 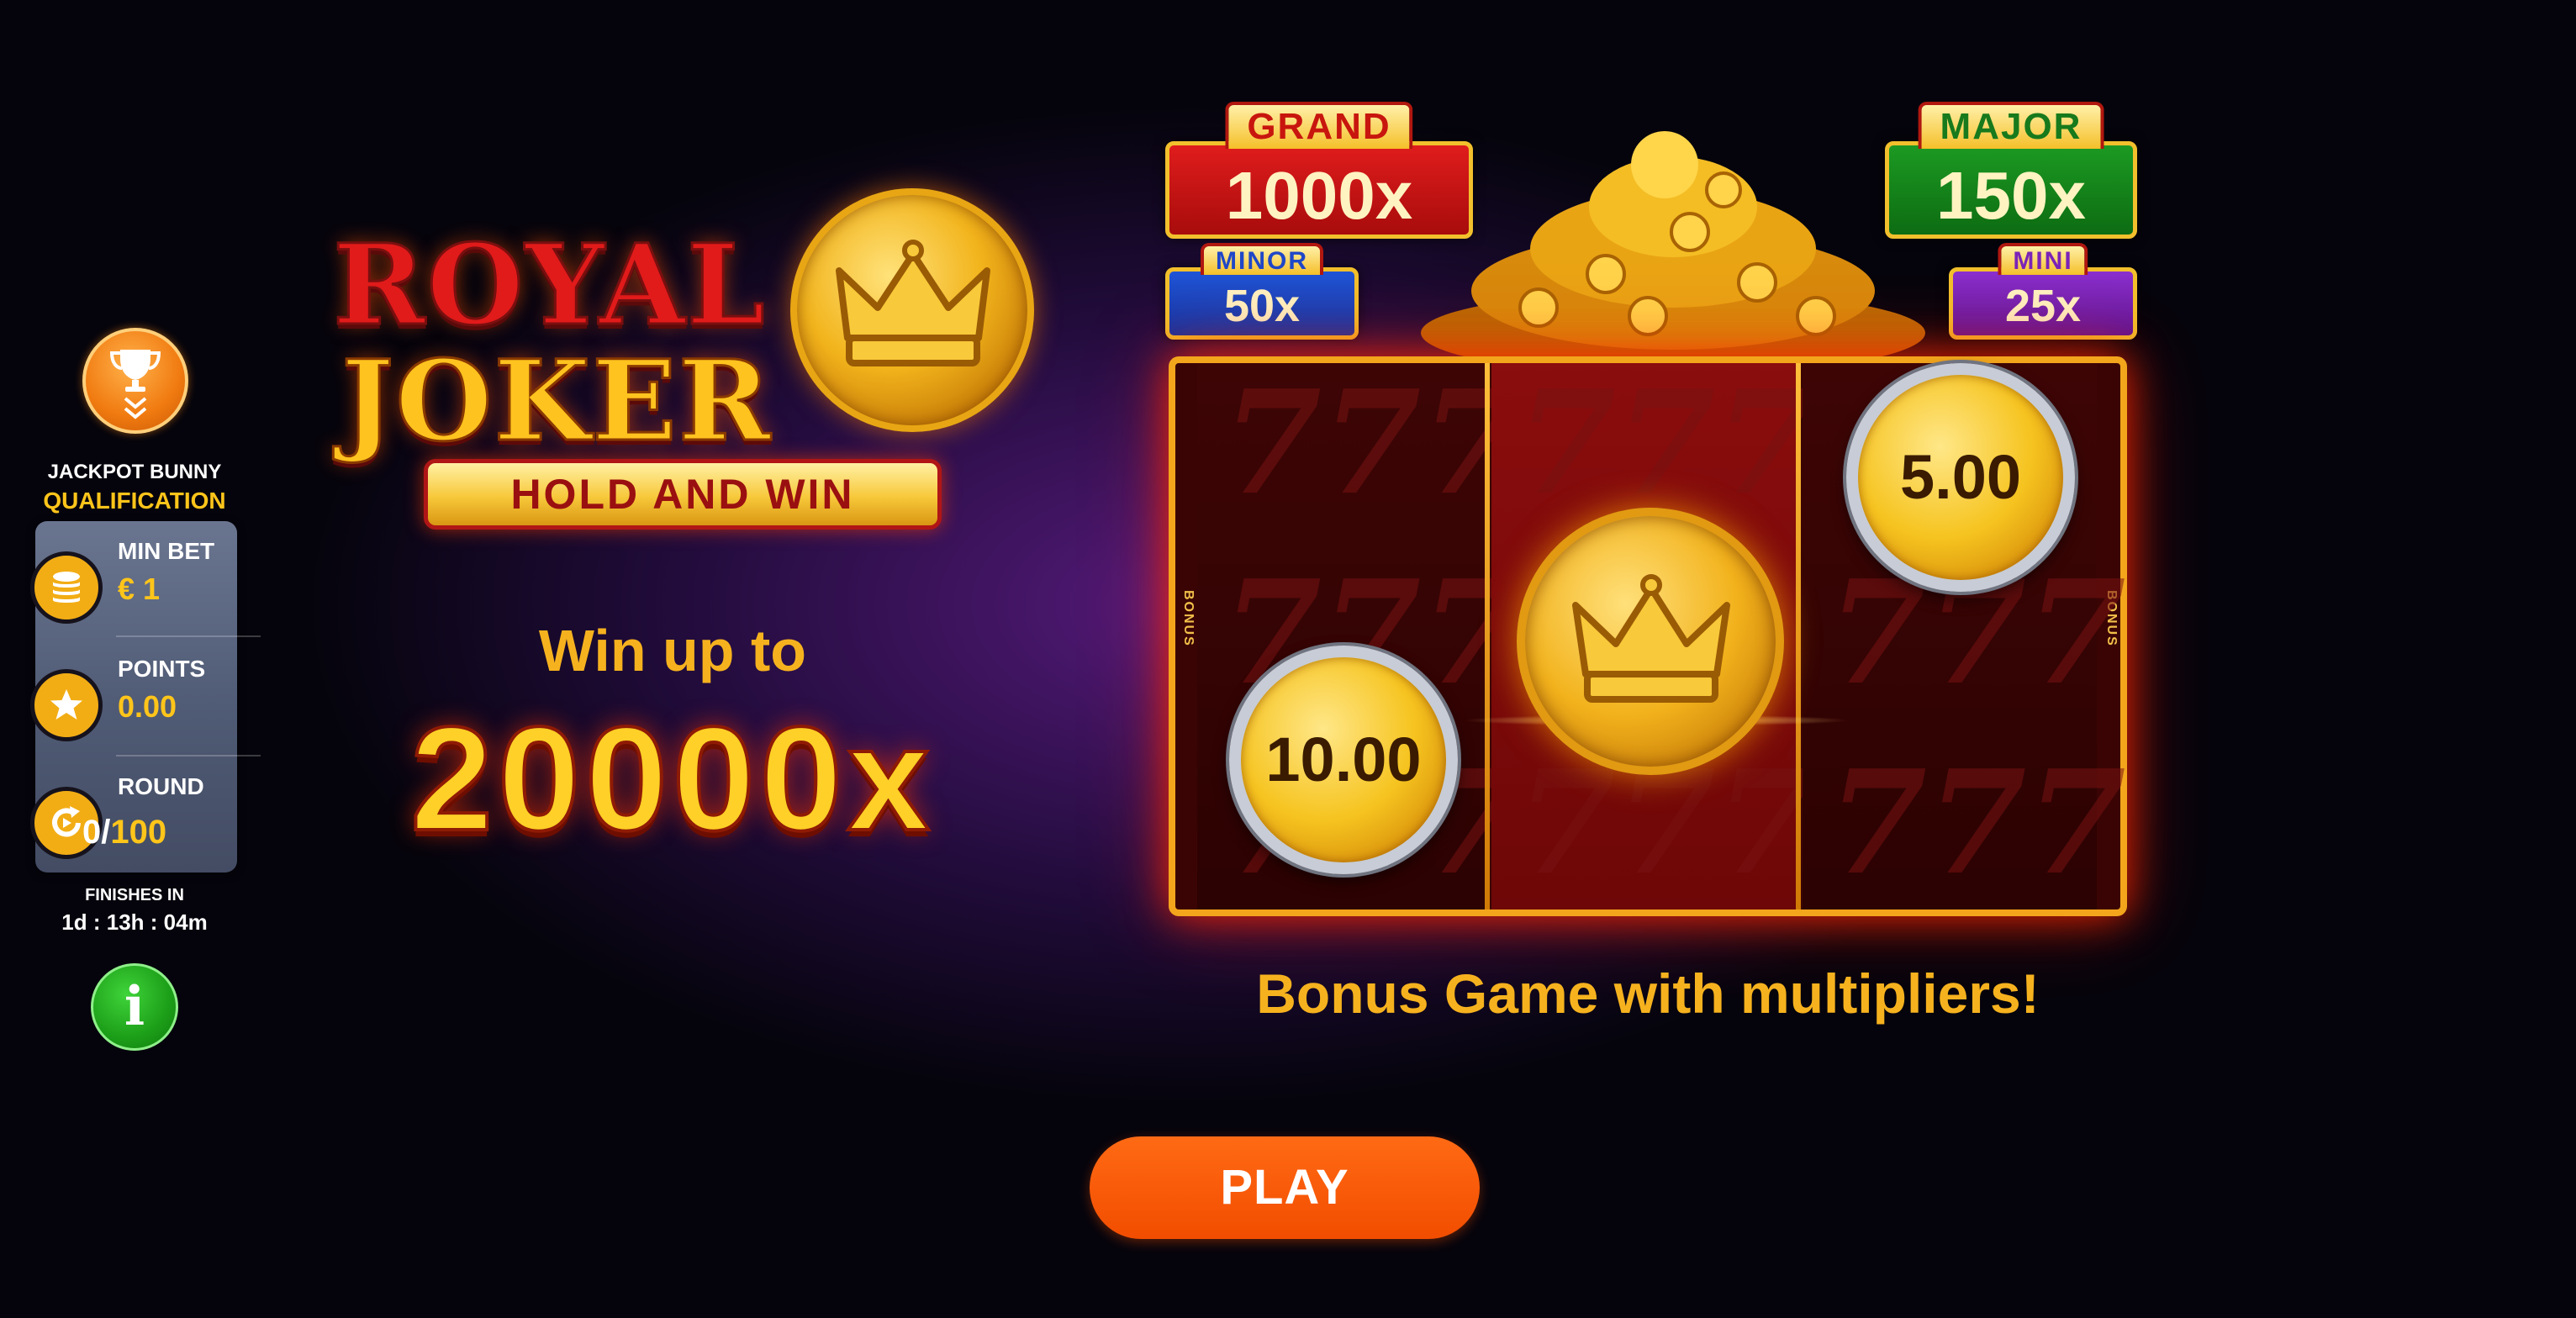 I want to click on min-bet-value: € 1, so click(x=139, y=589).